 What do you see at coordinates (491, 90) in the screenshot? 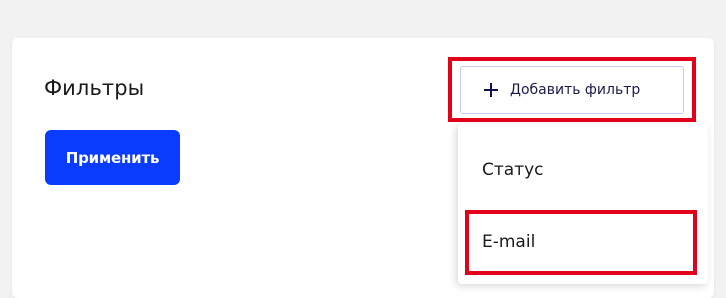
I see `plus-icon` at bounding box center [491, 90].